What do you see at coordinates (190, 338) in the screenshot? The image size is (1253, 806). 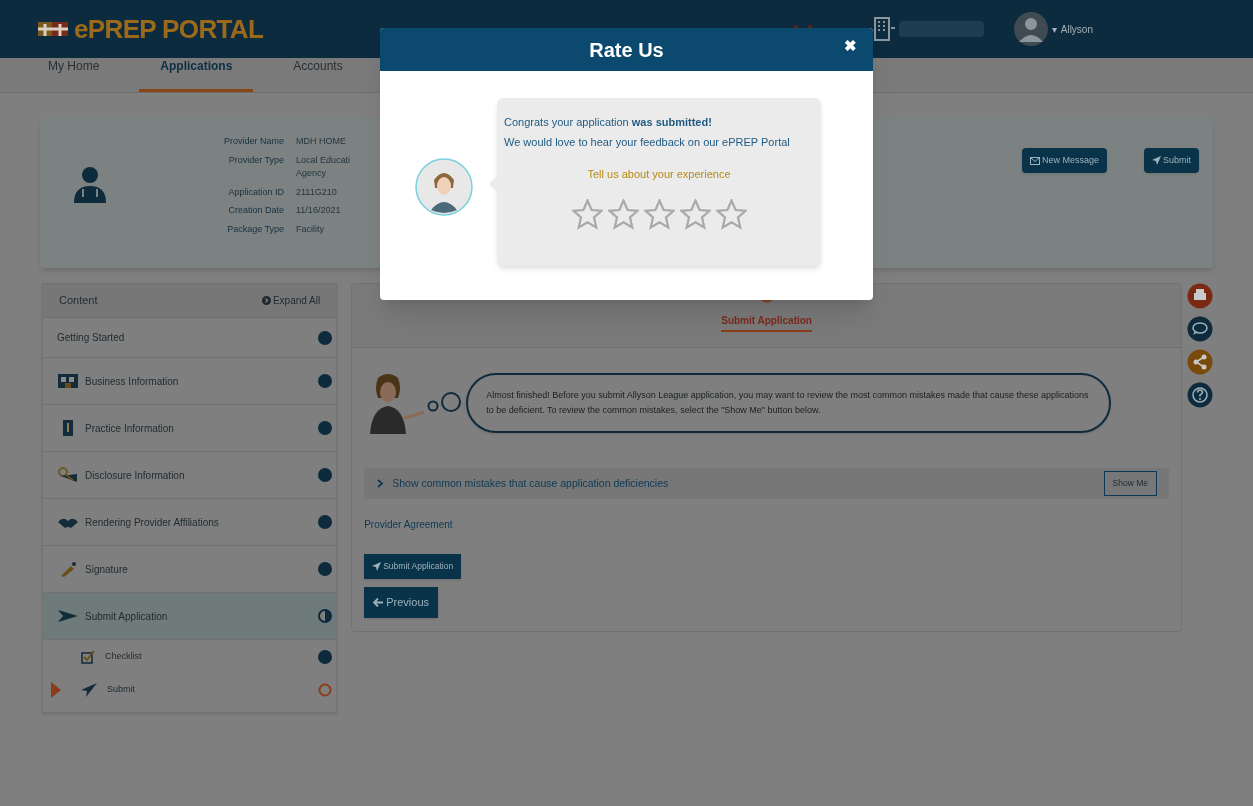 I see `sidebar-item: Getting Started` at bounding box center [190, 338].